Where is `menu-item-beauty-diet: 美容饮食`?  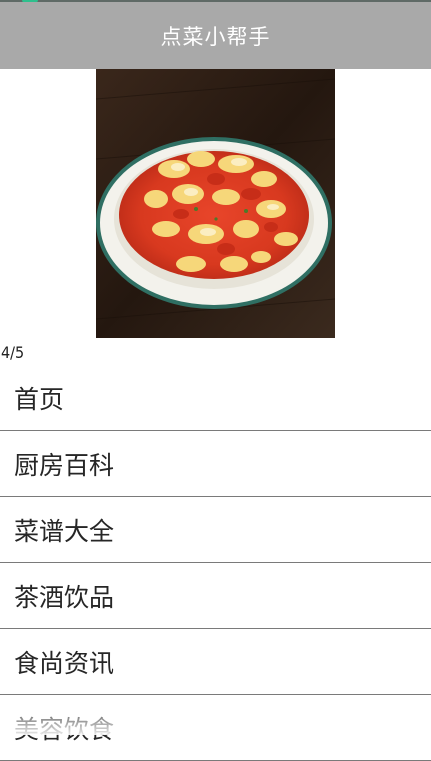 menu-item-beauty-diet: 美容饮食 is located at coordinates (215, 728).